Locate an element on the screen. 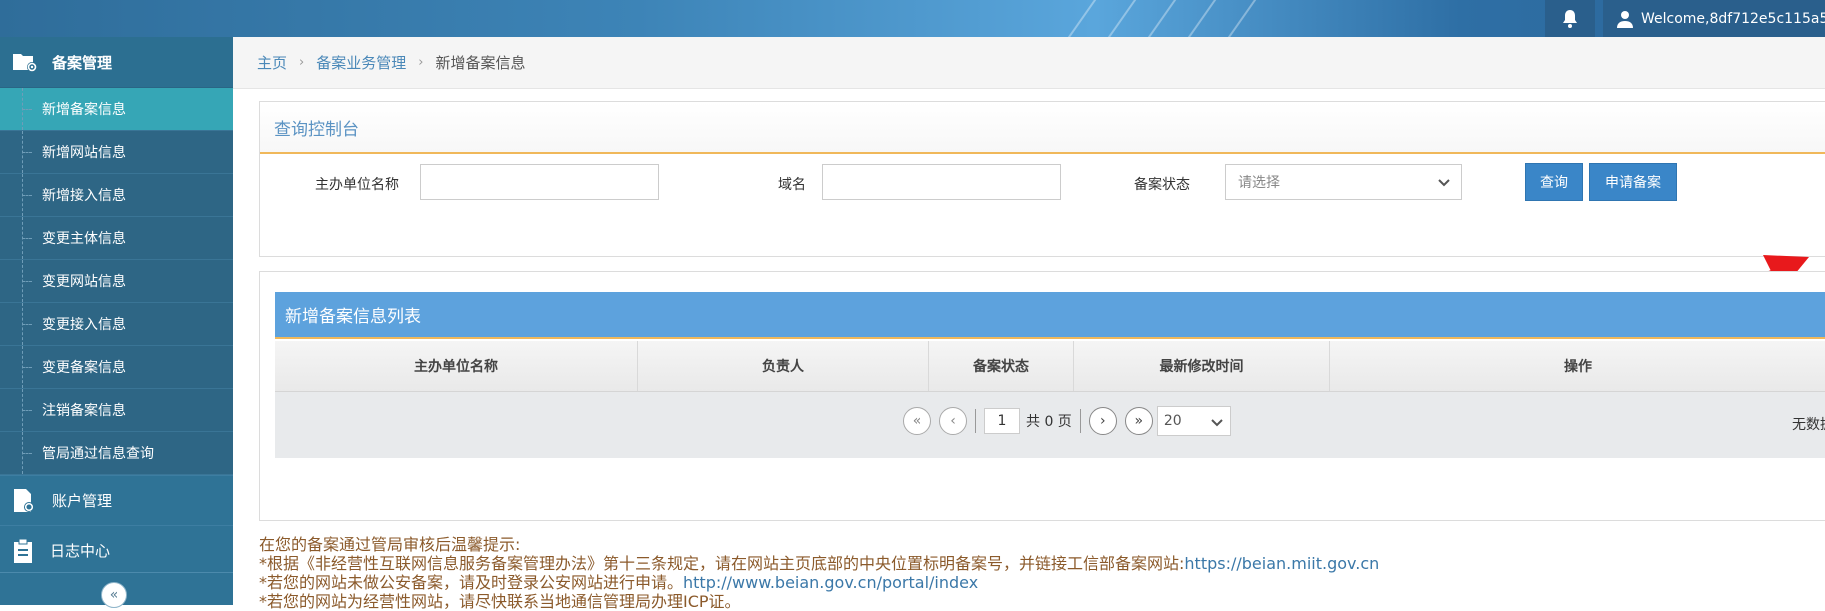 The height and width of the screenshot is (611, 1825). sidebar-group-label: 账户管理 is located at coordinates (82, 501).